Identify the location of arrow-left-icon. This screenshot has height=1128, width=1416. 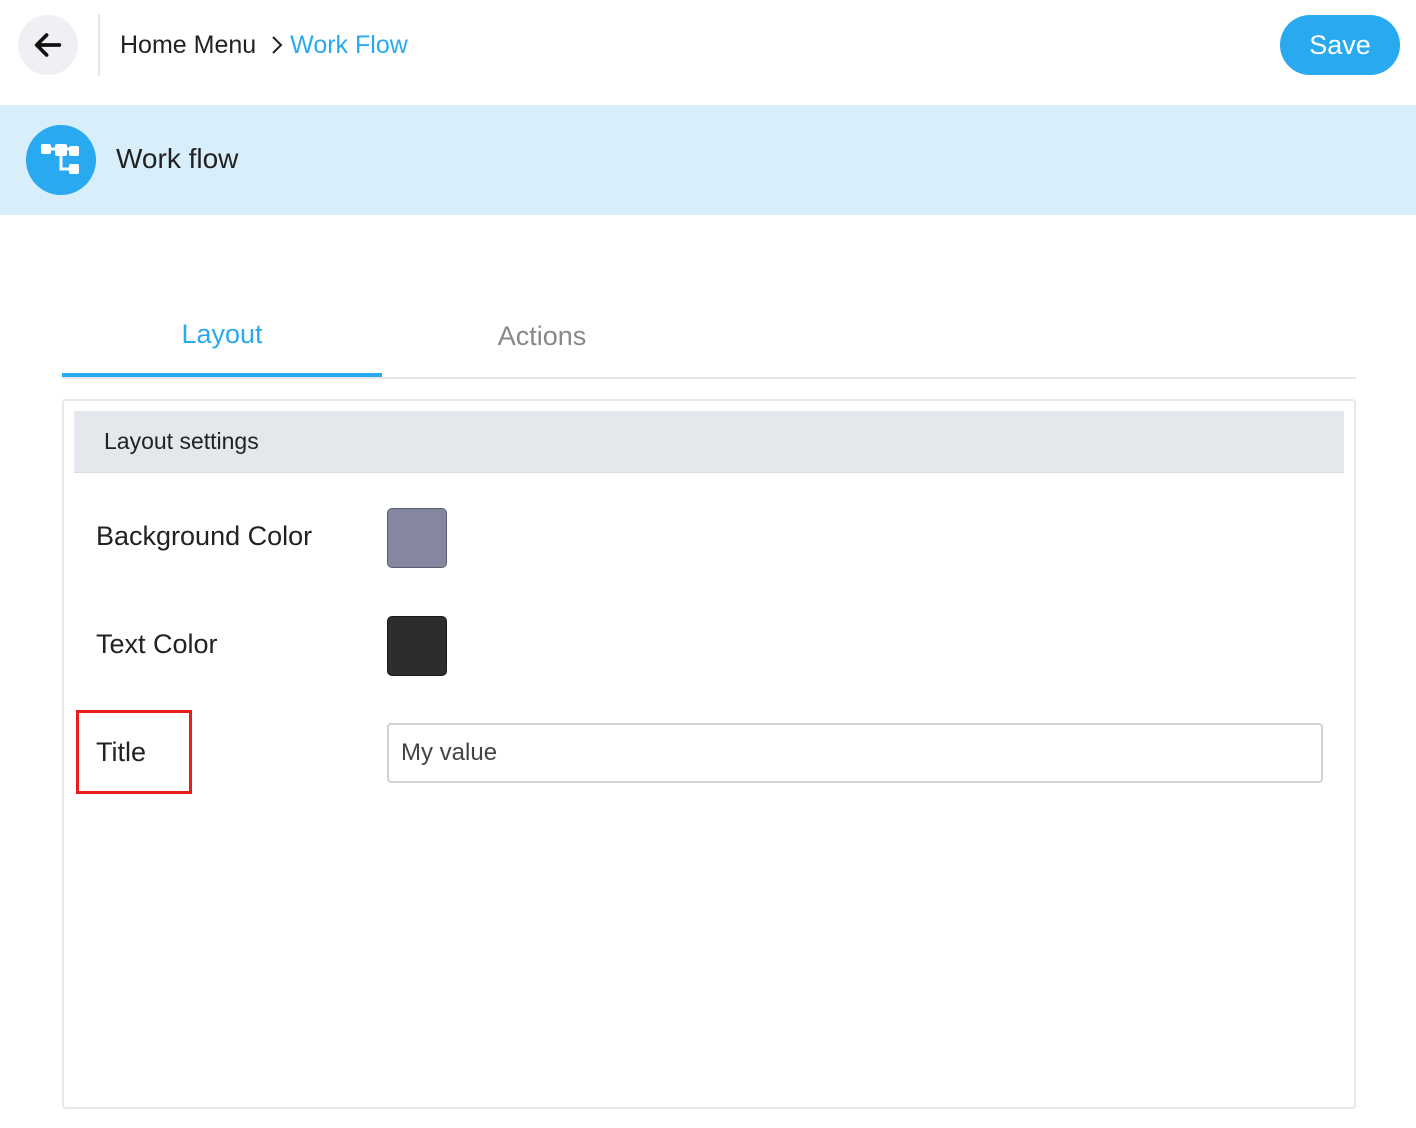
(48, 45).